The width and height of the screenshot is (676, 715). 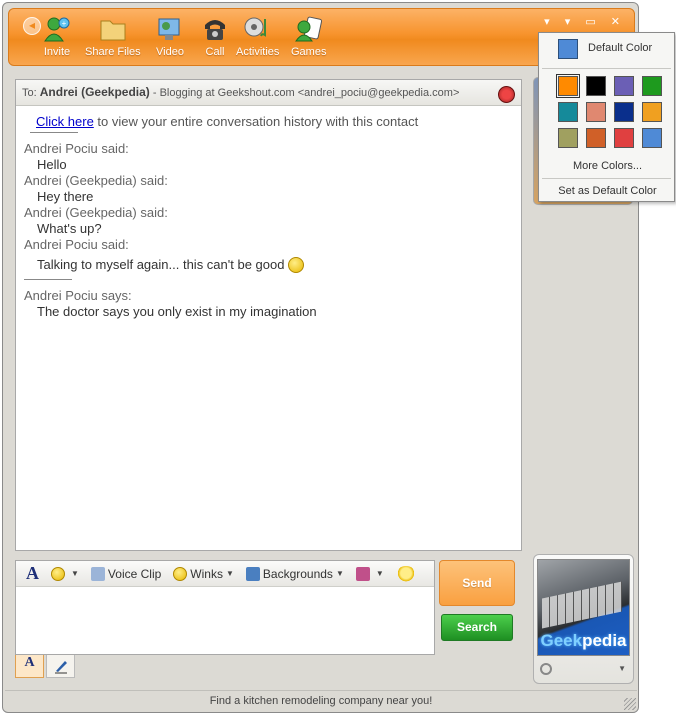 I want to click on confused-emoticon-icon, so click(x=296, y=265).